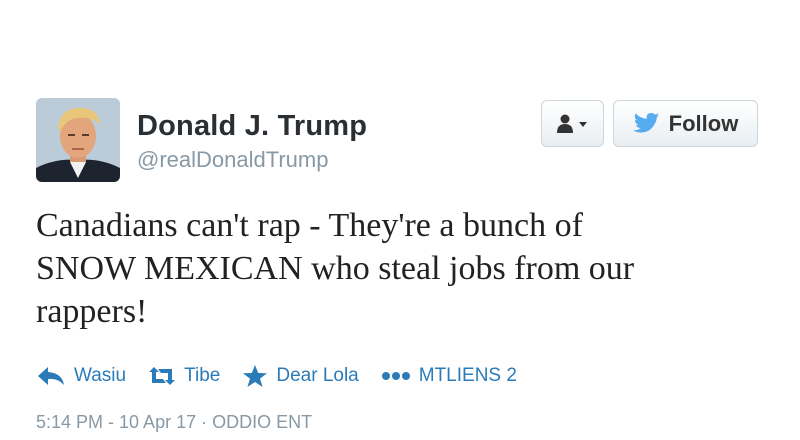 The image size is (800, 440). What do you see at coordinates (395, 376) in the screenshot?
I see `more-icon` at bounding box center [395, 376].